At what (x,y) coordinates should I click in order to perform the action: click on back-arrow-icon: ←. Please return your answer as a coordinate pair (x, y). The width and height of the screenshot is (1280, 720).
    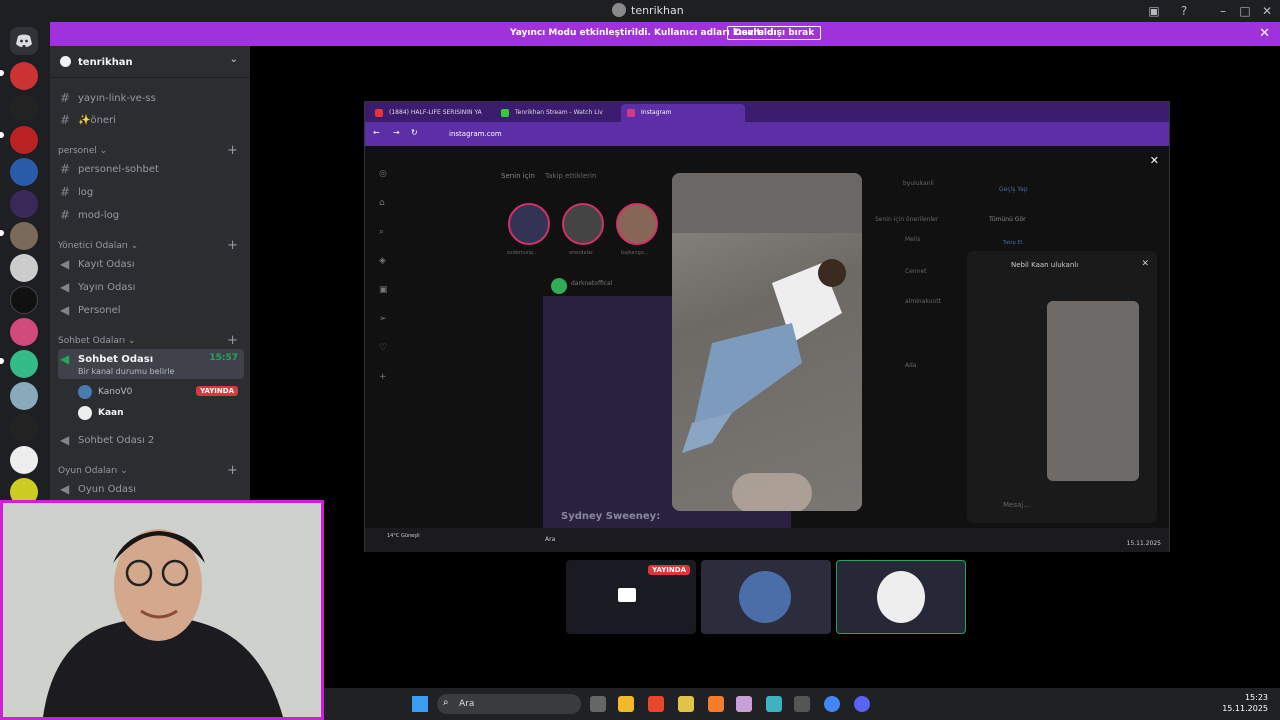
    Looking at the image, I should click on (376, 132).